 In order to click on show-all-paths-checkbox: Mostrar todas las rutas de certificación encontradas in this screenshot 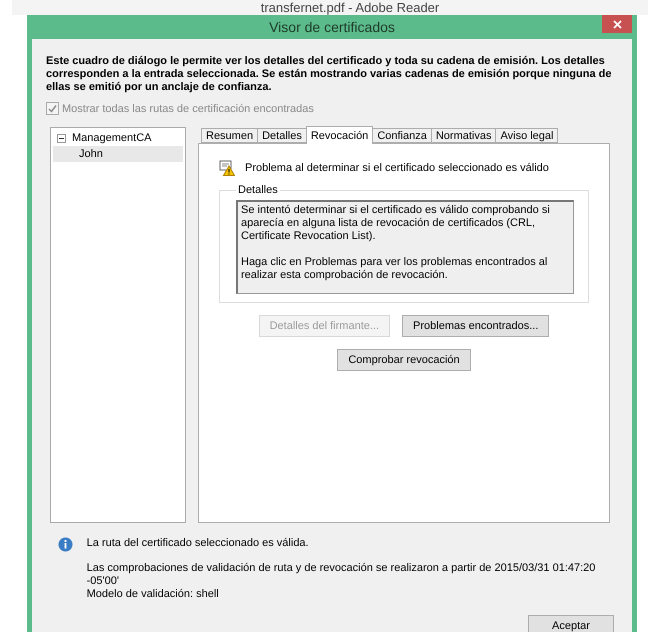, I will do `click(332, 108)`.